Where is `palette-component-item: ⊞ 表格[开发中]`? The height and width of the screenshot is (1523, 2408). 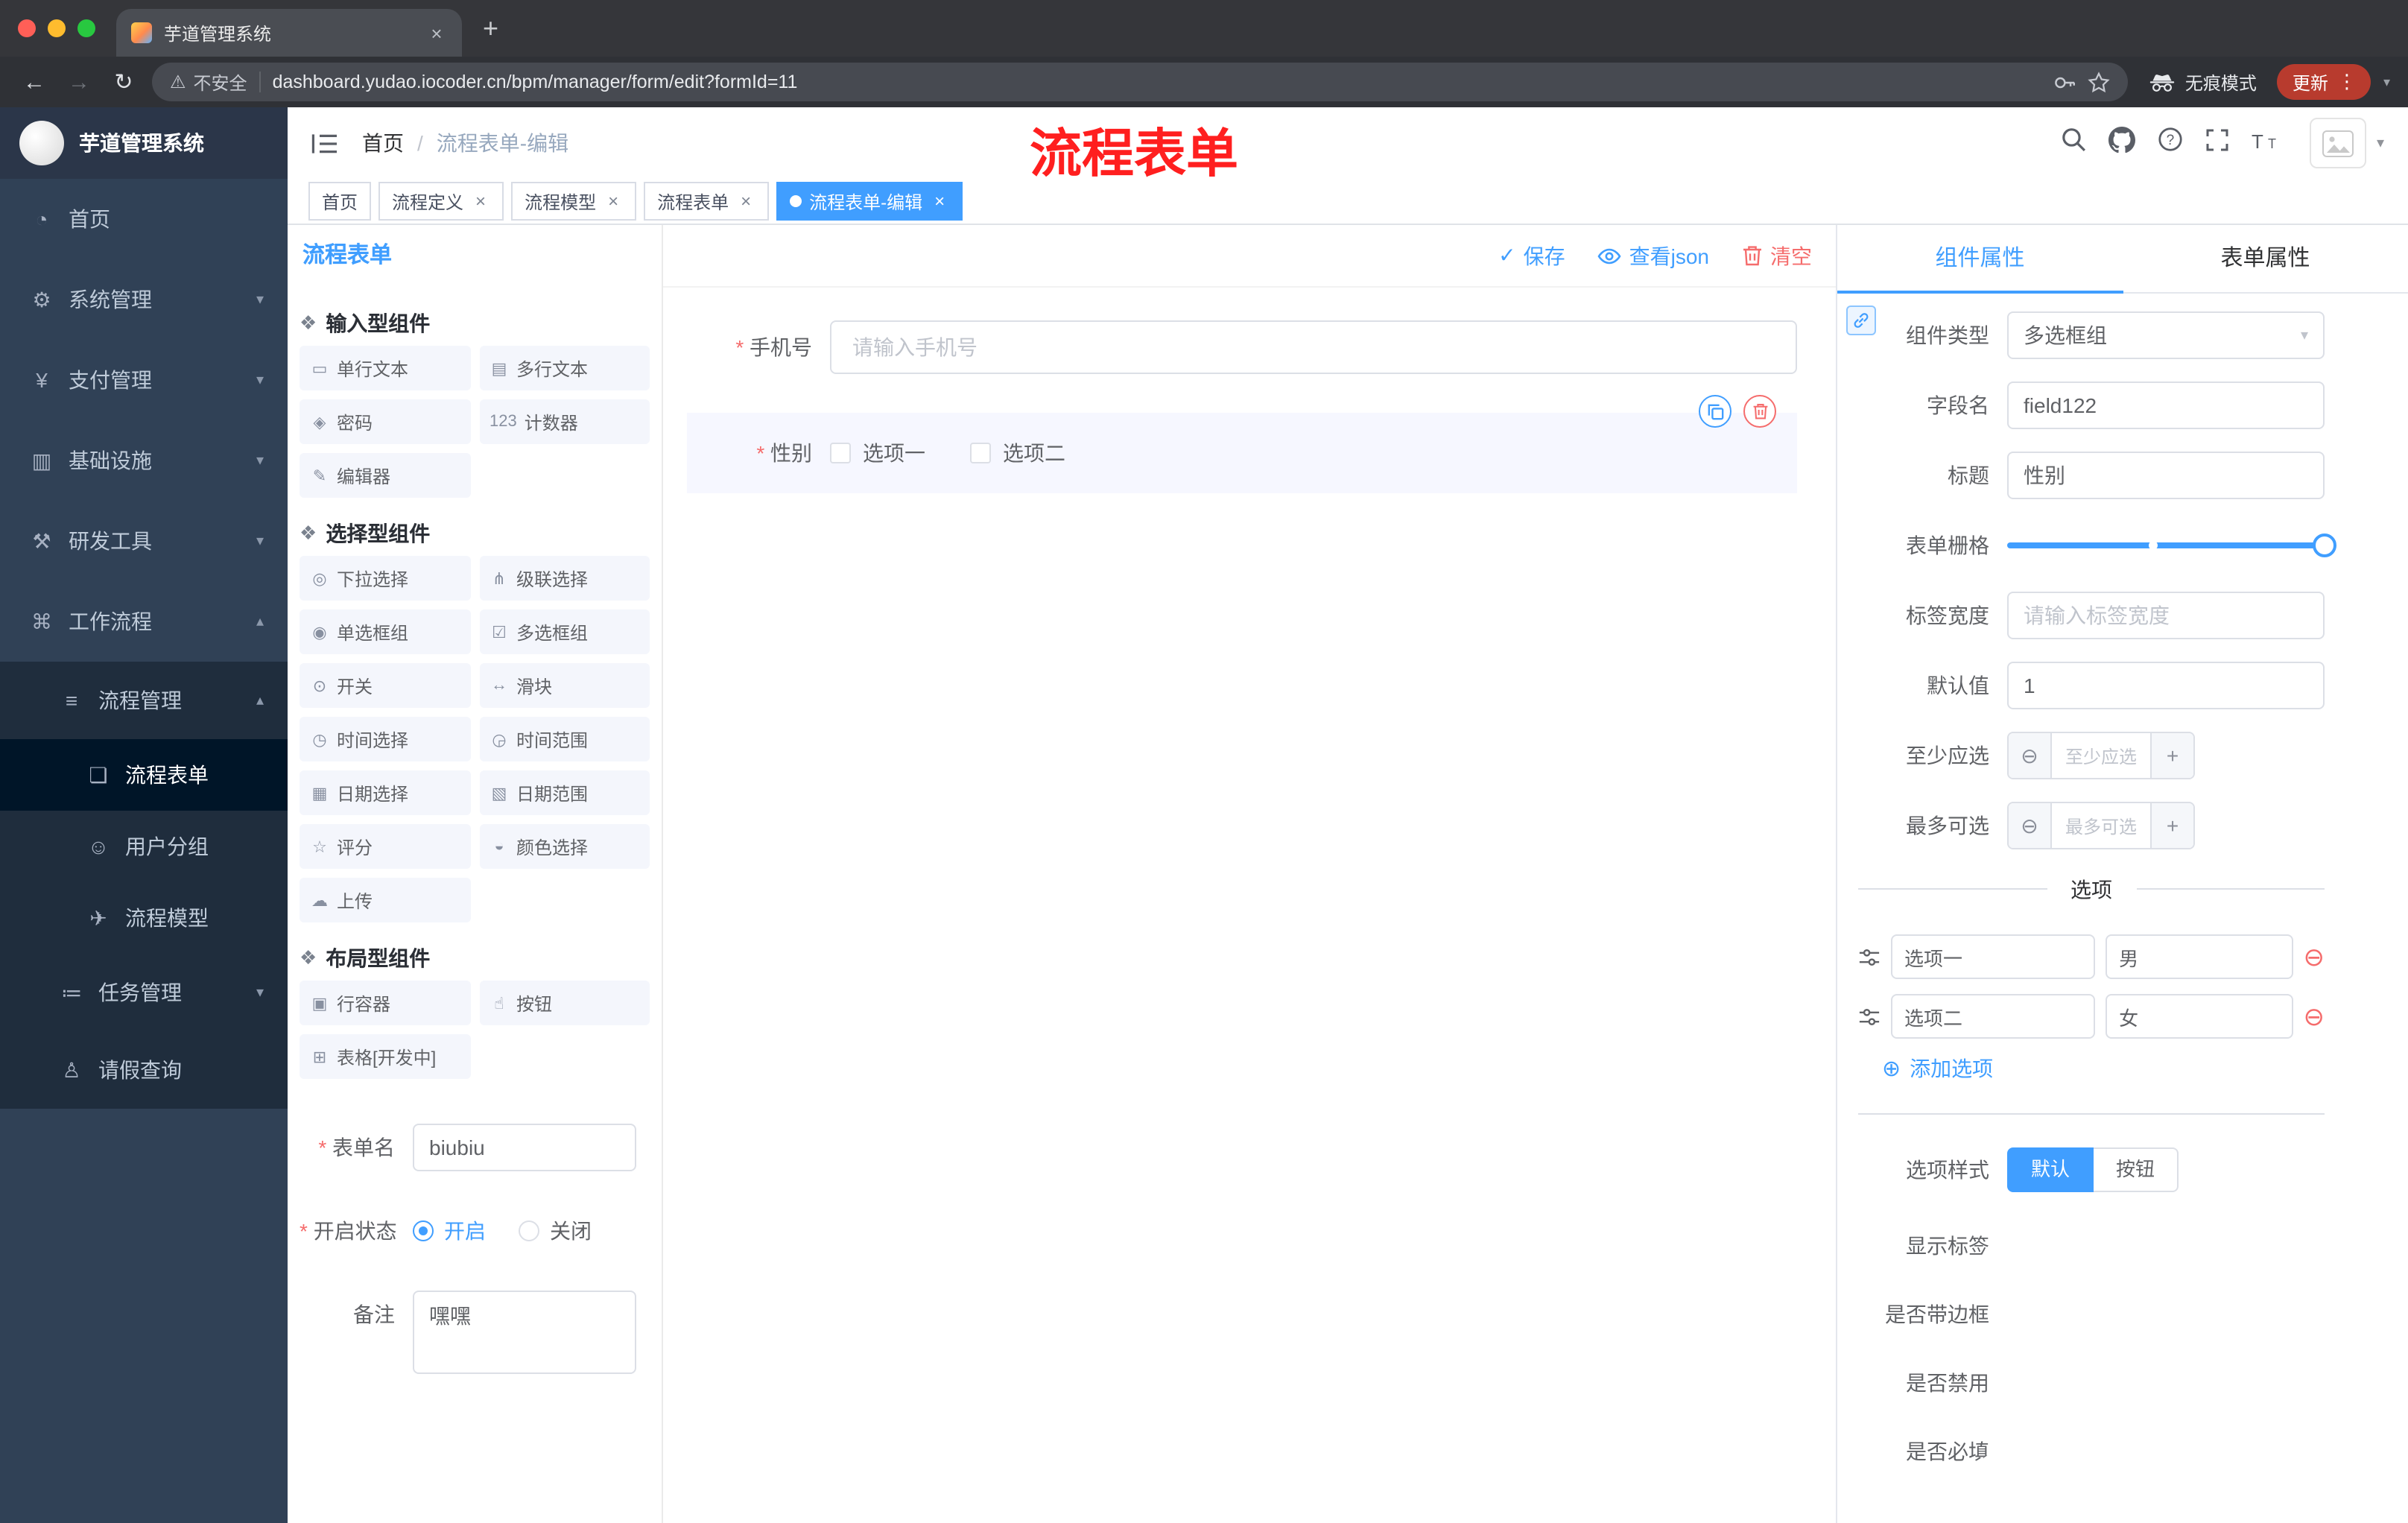 palette-component-item: ⊞ 表格[开发中] is located at coordinates (385, 1056).